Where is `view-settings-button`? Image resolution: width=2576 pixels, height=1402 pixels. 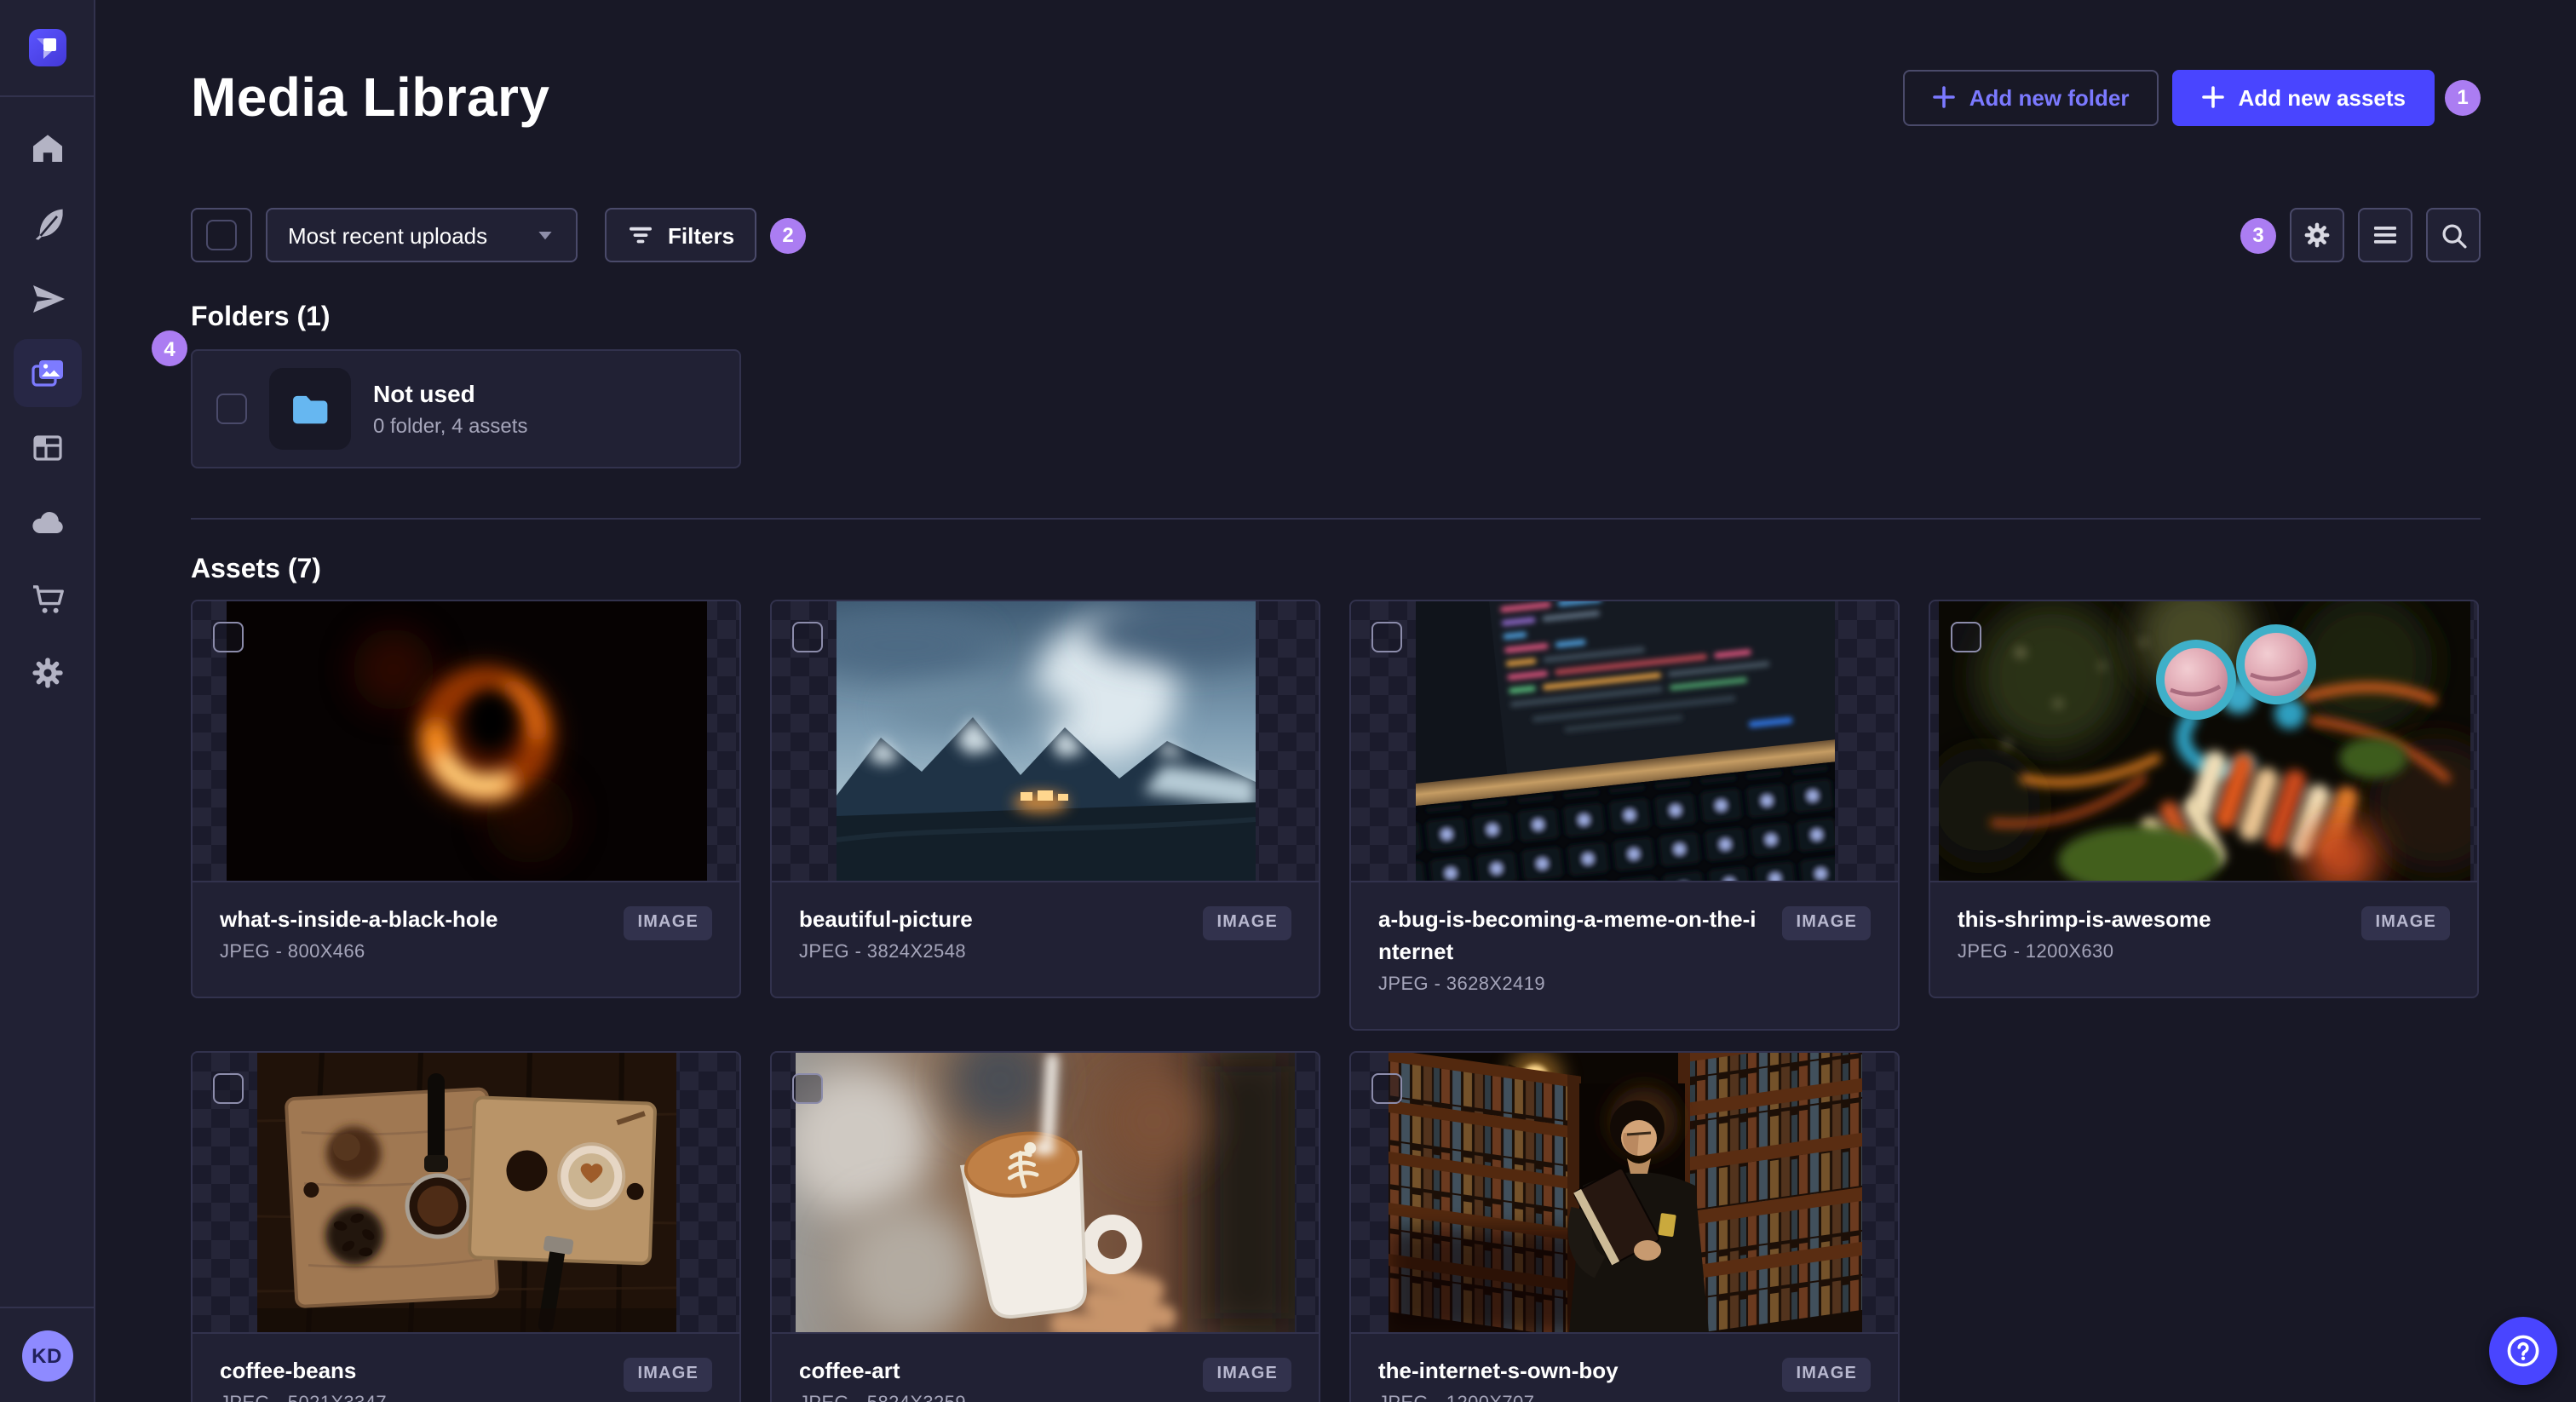 view-settings-button is located at coordinates (2317, 235).